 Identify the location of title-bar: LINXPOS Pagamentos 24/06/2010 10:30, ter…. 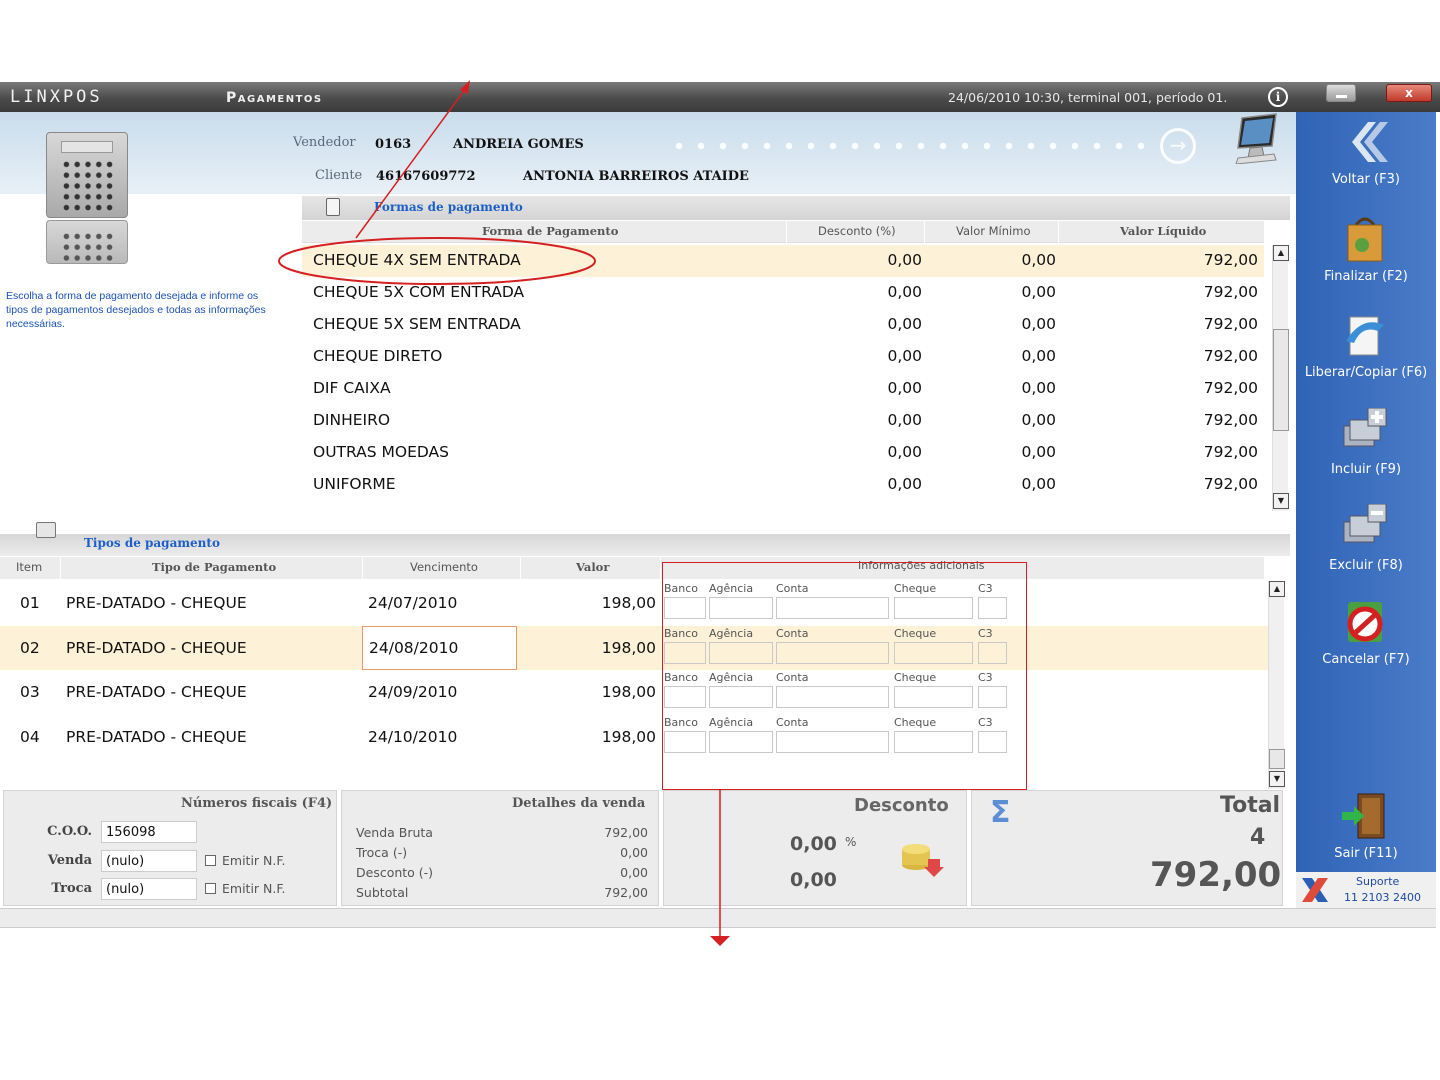
(720, 97).